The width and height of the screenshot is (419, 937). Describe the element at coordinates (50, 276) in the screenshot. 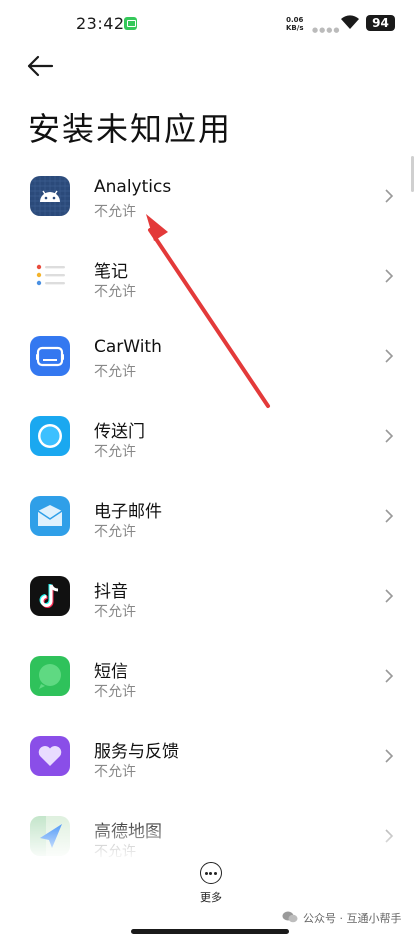

I see `notes-icon` at that location.